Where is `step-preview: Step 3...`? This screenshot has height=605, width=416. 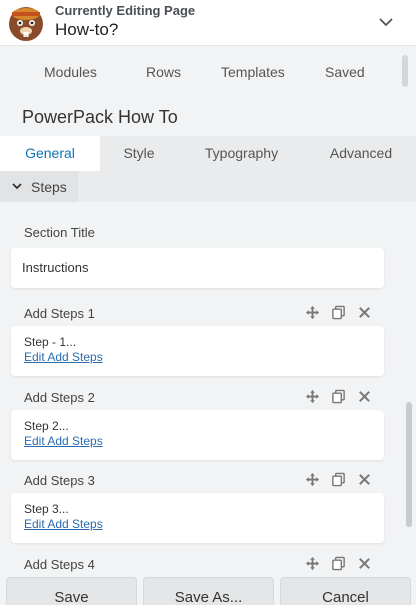
step-preview: Step 3... is located at coordinates (46, 509).